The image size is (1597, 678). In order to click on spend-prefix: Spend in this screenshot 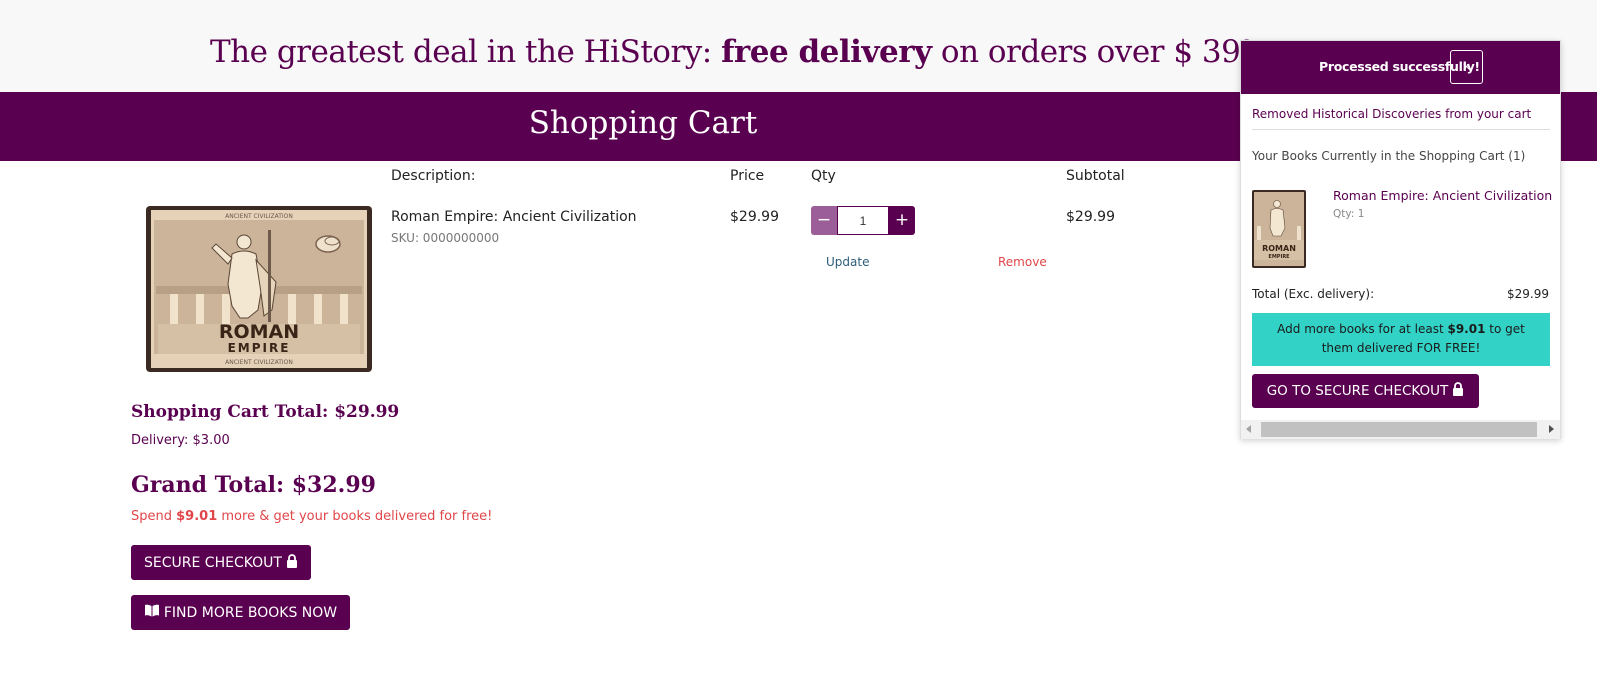, I will do `click(154, 516)`.